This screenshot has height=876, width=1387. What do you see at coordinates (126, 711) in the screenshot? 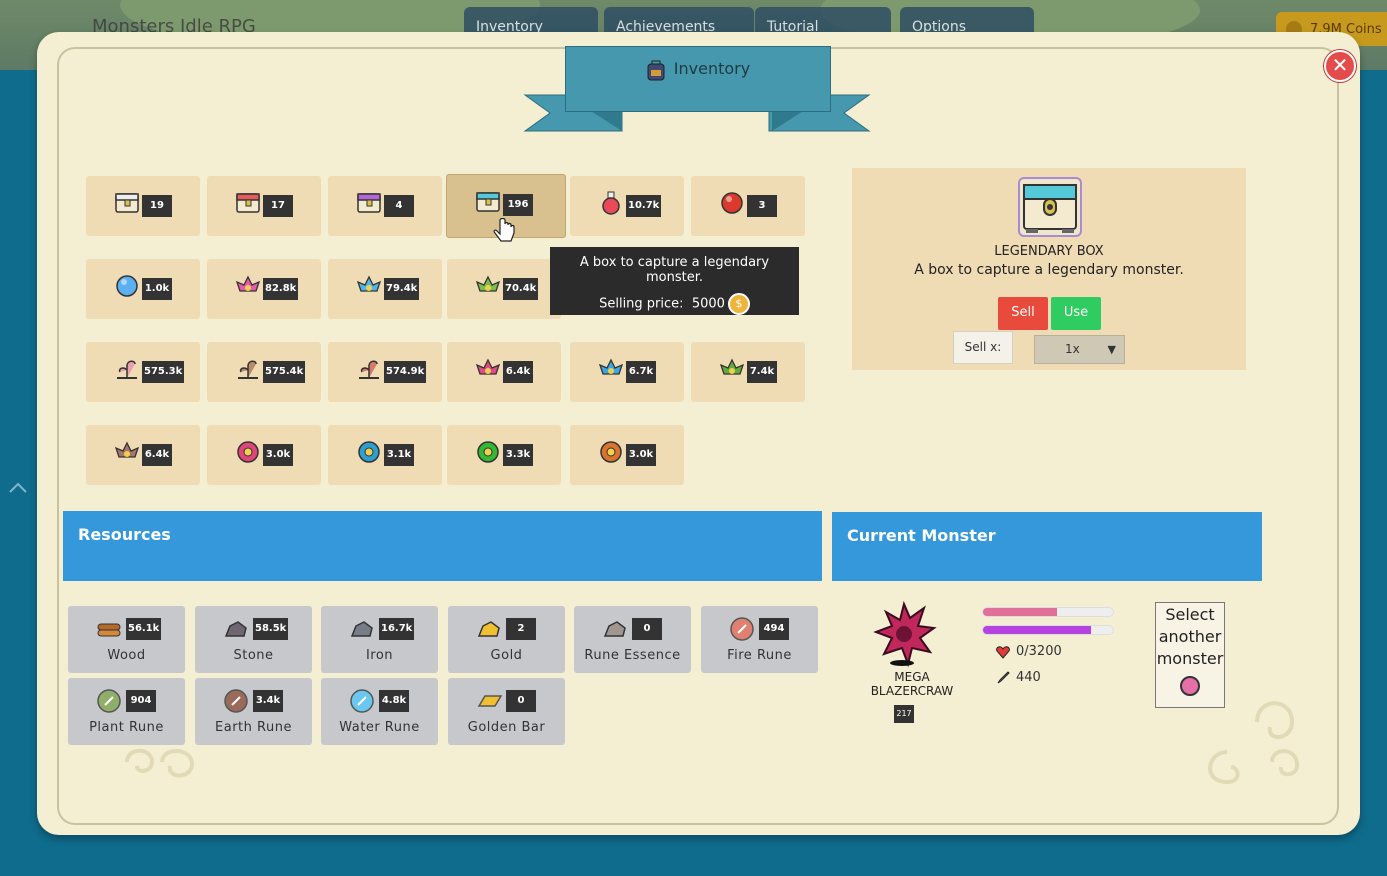
I see `resource-plant-rune: 904 Plant Rune` at bounding box center [126, 711].